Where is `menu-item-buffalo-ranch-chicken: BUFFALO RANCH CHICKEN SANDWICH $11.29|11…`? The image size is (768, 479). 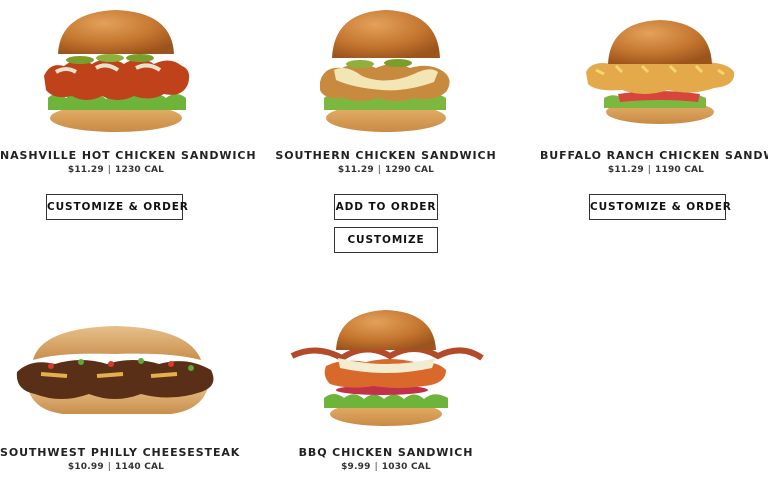
menu-item-buffalo-ranch-chicken: BUFFALO RANCH CHICKEN SANDWICH $11.29|11… is located at coordinates (654, 115).